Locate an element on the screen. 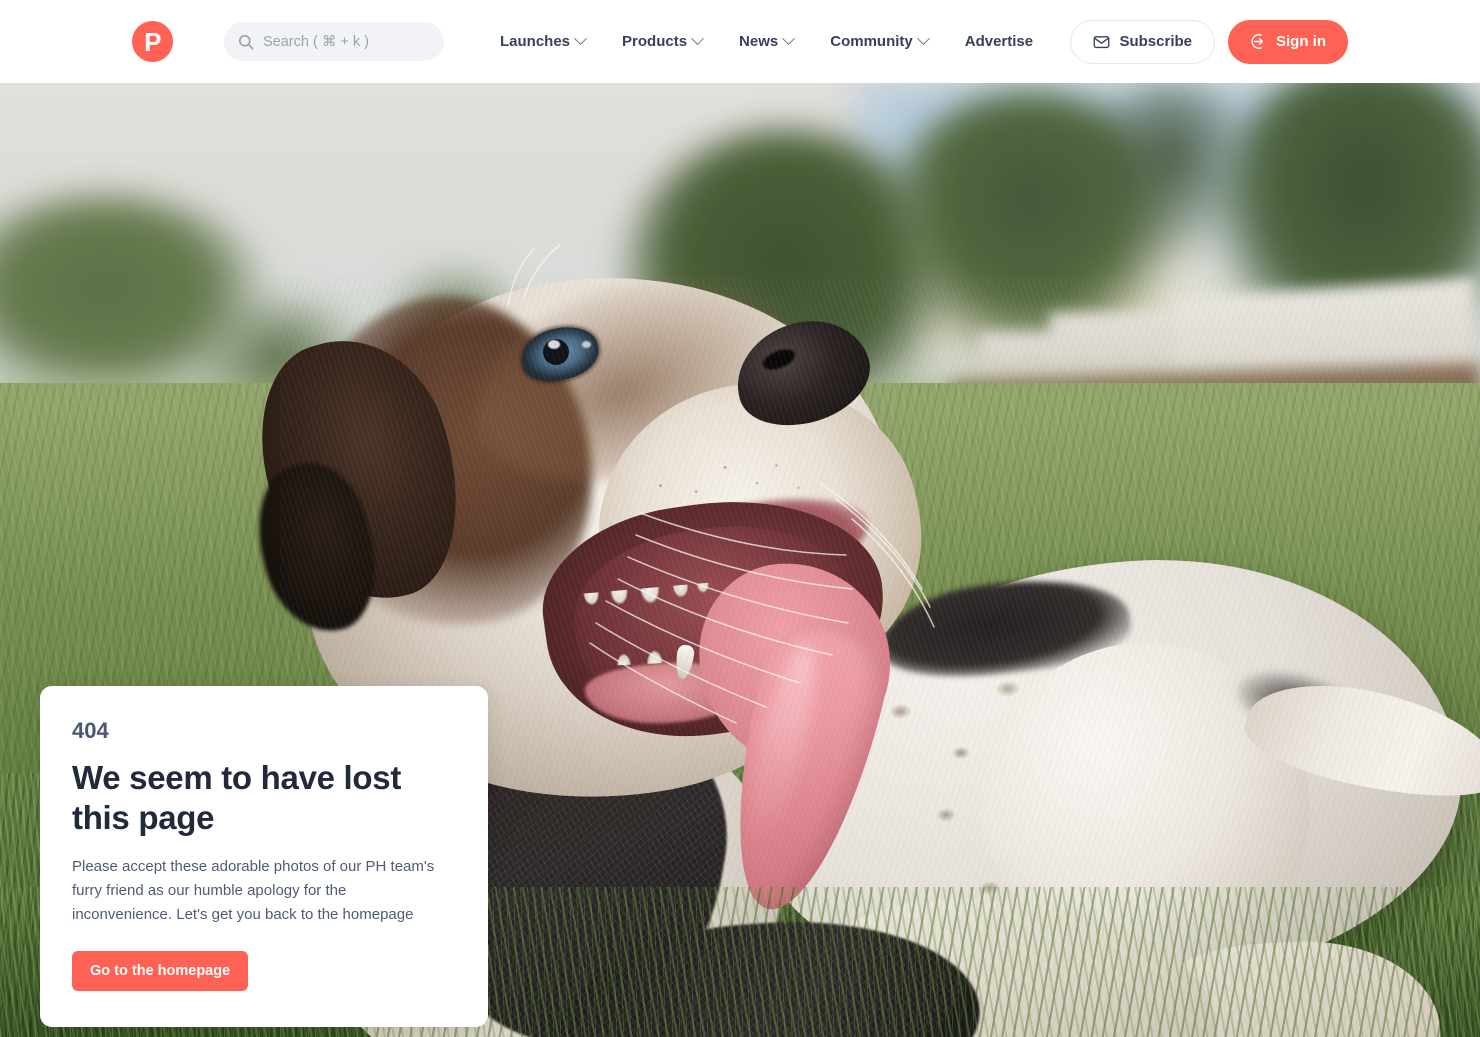 Image resolution: width=1480 pixels, height=1037 pixels. nav-label-news: News is located at coordinates (759, 41).